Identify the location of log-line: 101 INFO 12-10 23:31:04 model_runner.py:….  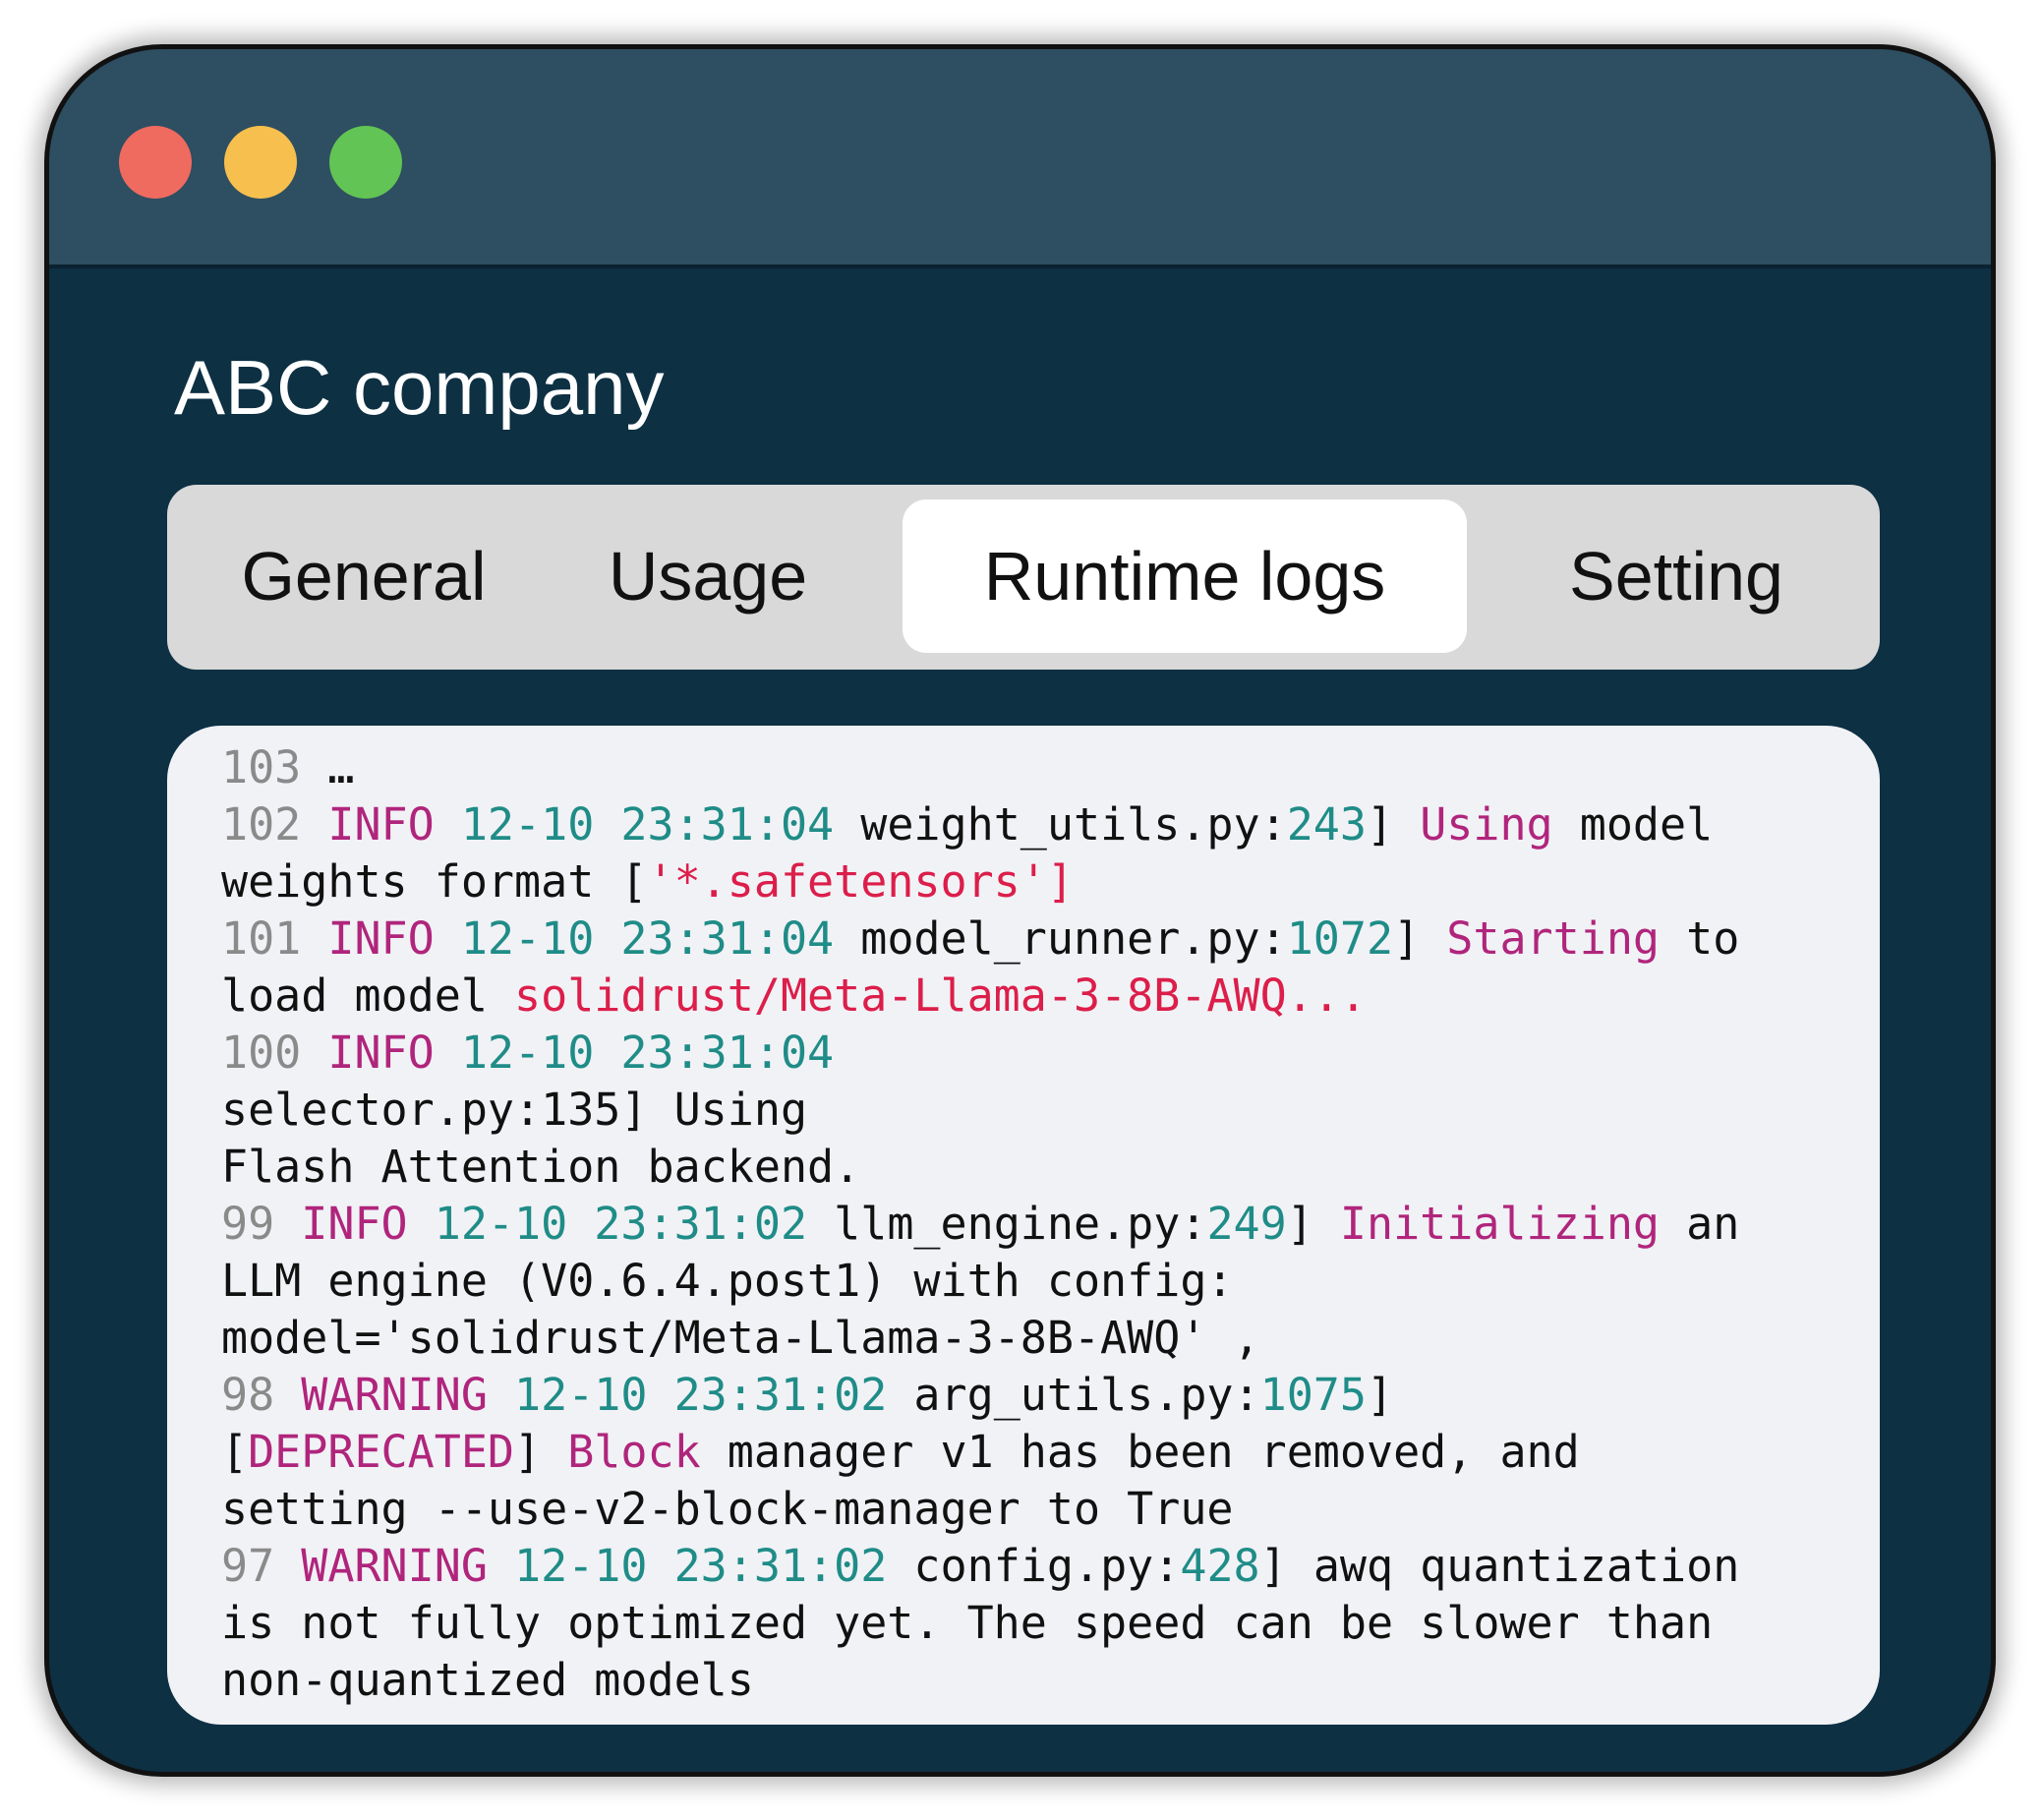
(980, 938).